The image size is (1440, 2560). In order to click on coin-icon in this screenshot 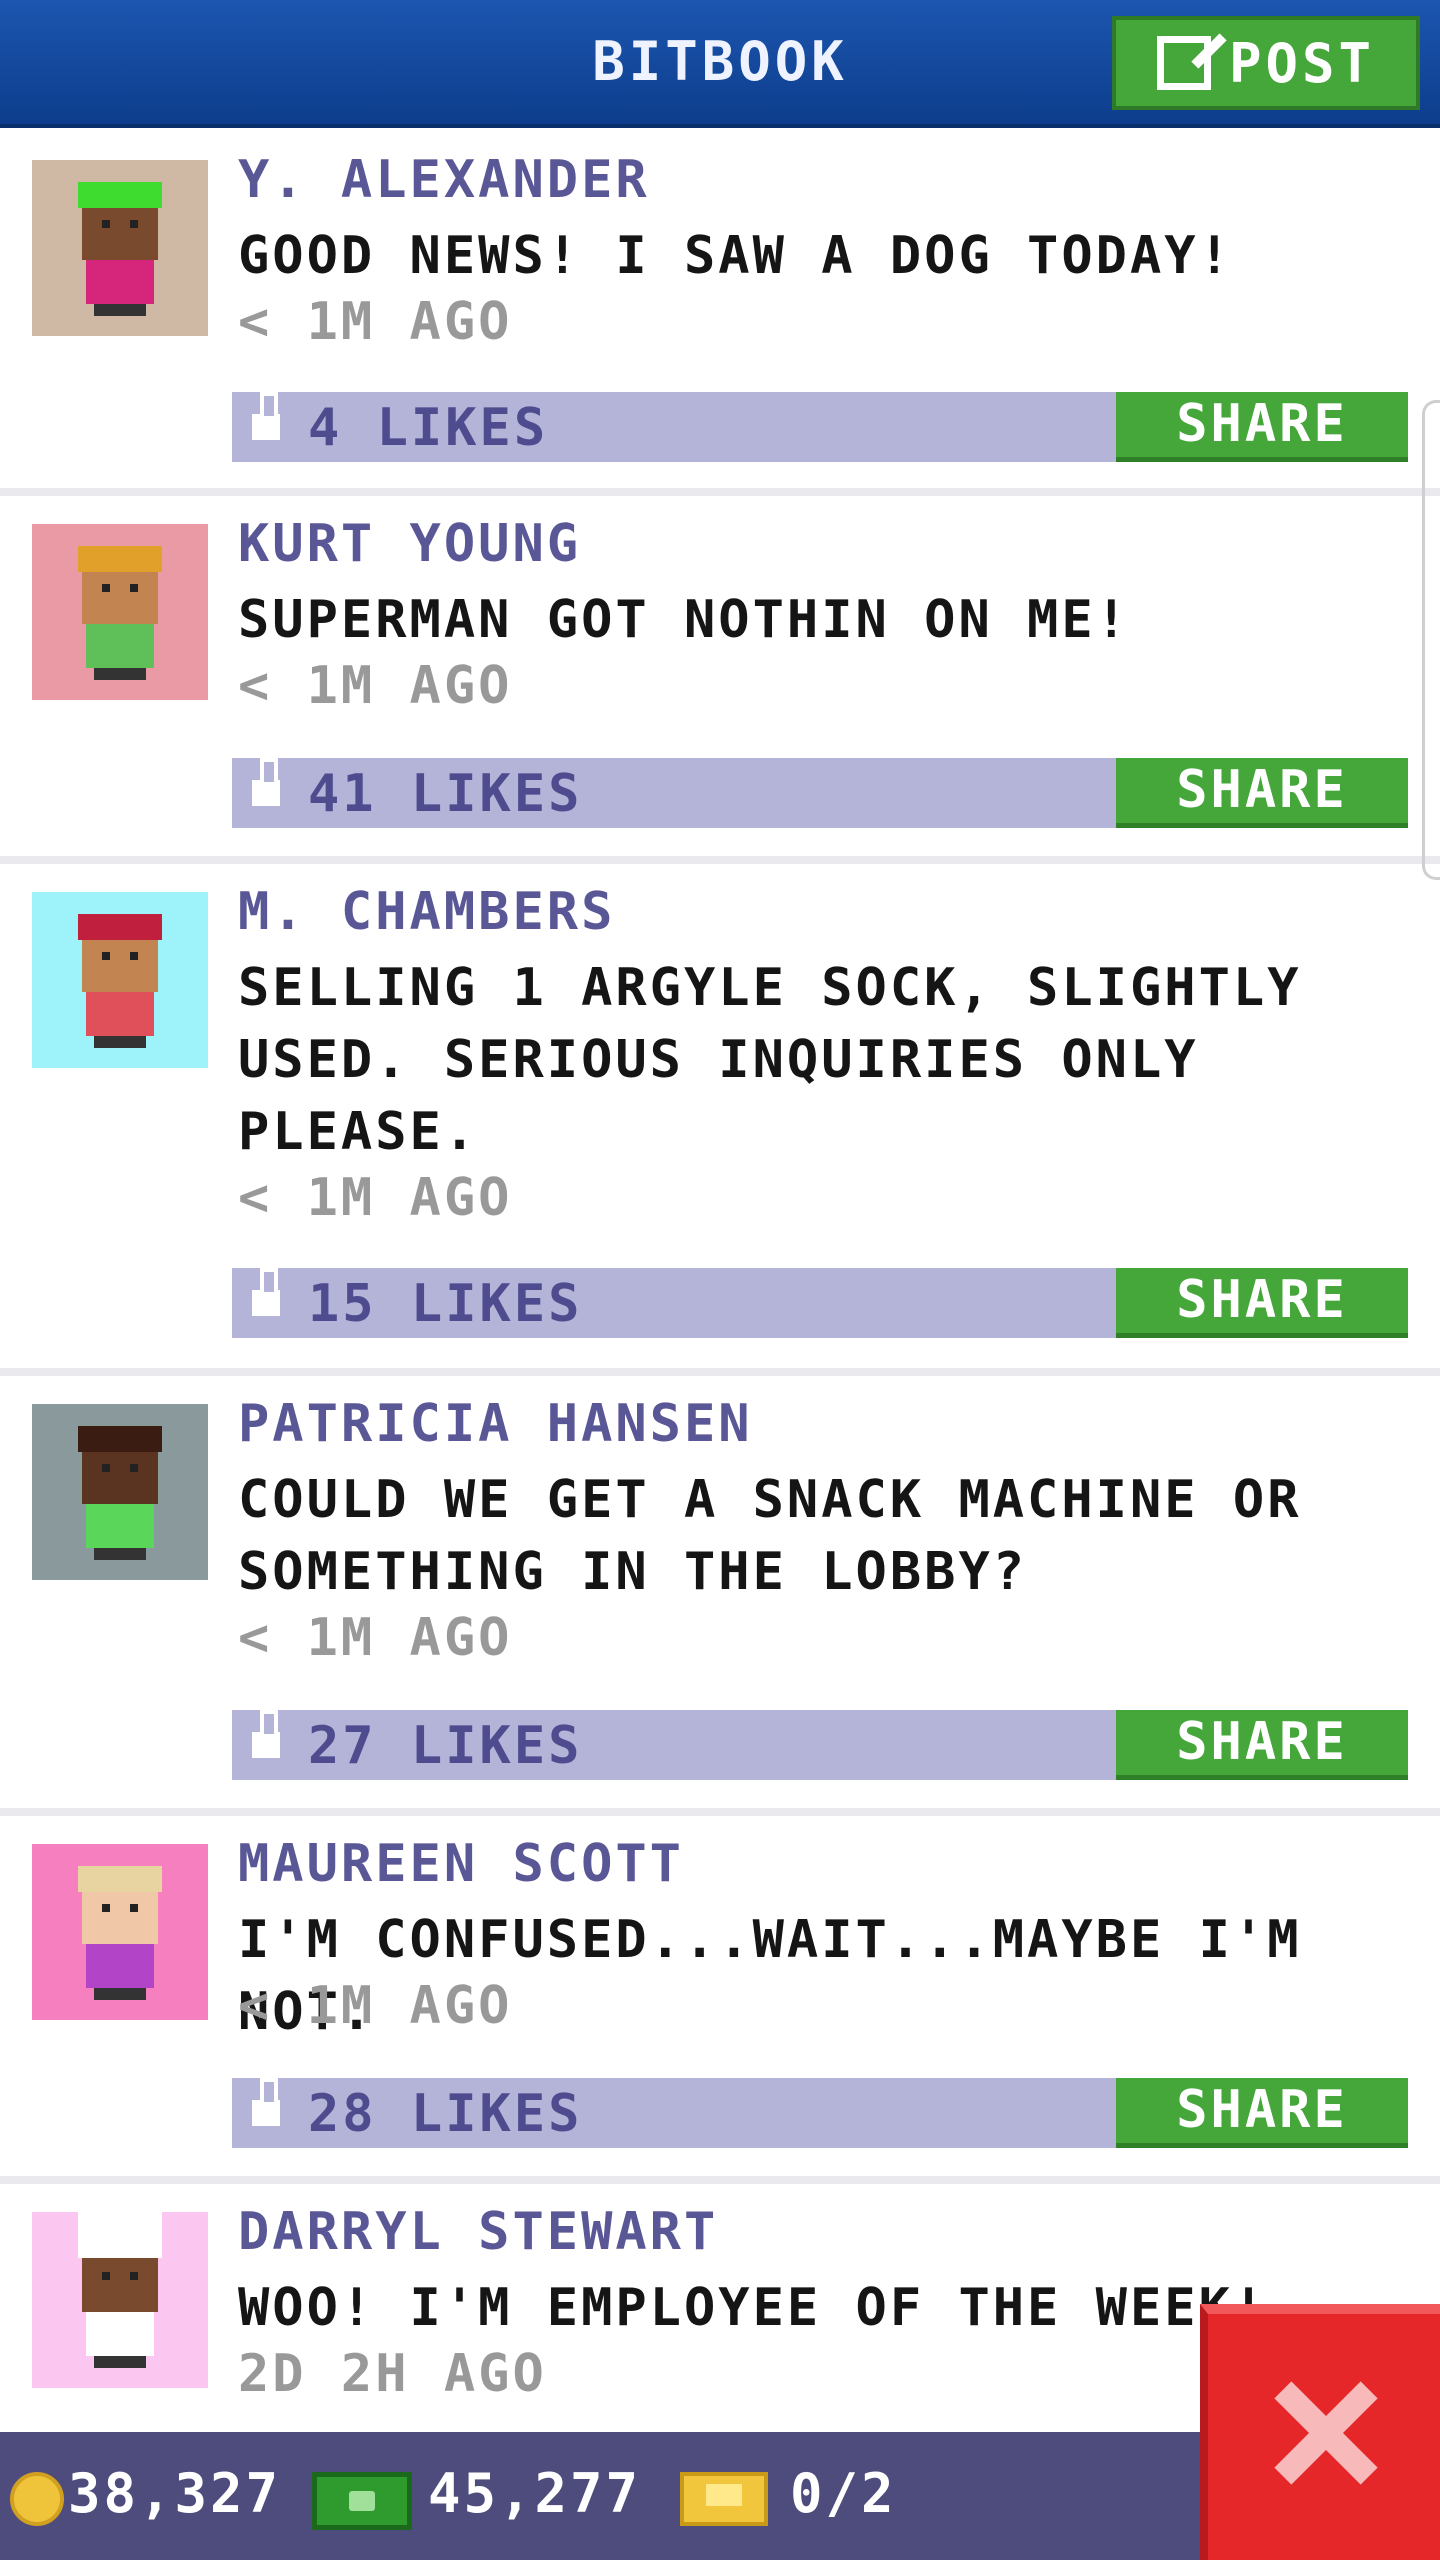, I will do `click(37, 2499)`.